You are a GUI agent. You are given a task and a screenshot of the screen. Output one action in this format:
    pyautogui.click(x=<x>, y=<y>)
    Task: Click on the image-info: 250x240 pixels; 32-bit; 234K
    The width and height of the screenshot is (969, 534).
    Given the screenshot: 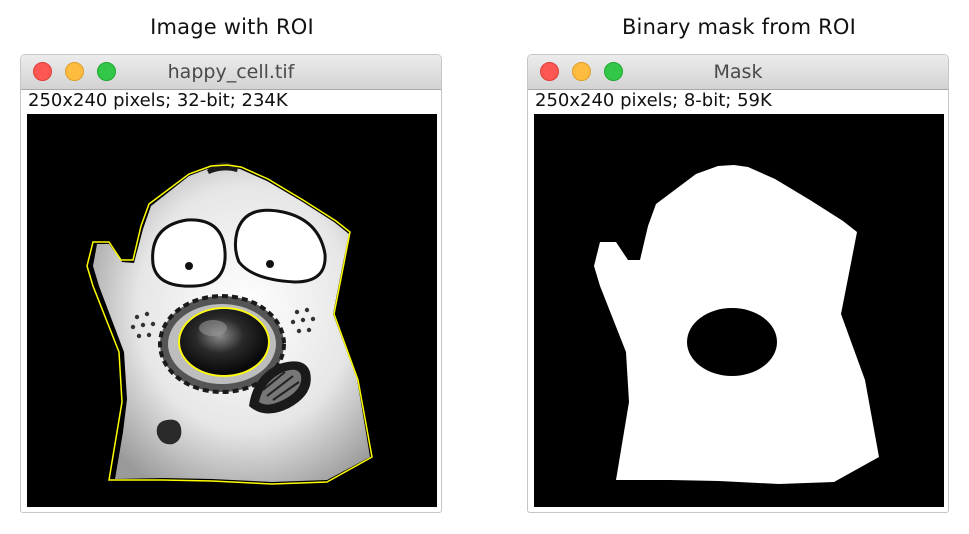 What is the action you would take?
    pyautogui.click(x=158, y=100)
    